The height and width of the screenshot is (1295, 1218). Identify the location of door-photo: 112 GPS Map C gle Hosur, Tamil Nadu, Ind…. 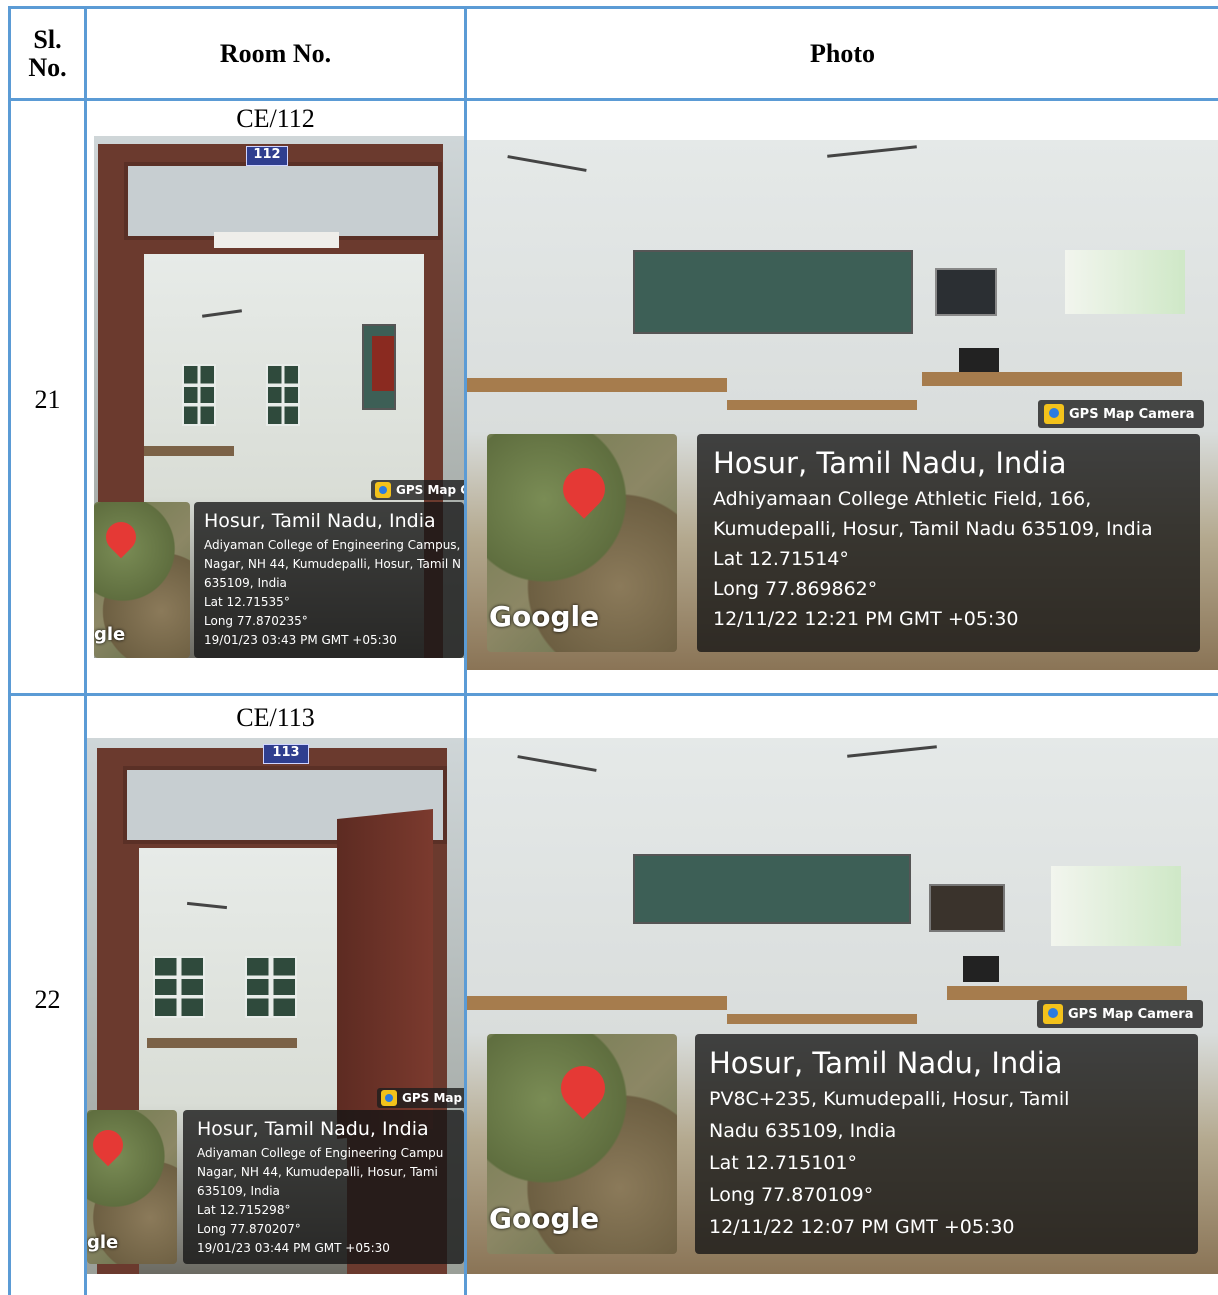
(279, 397).